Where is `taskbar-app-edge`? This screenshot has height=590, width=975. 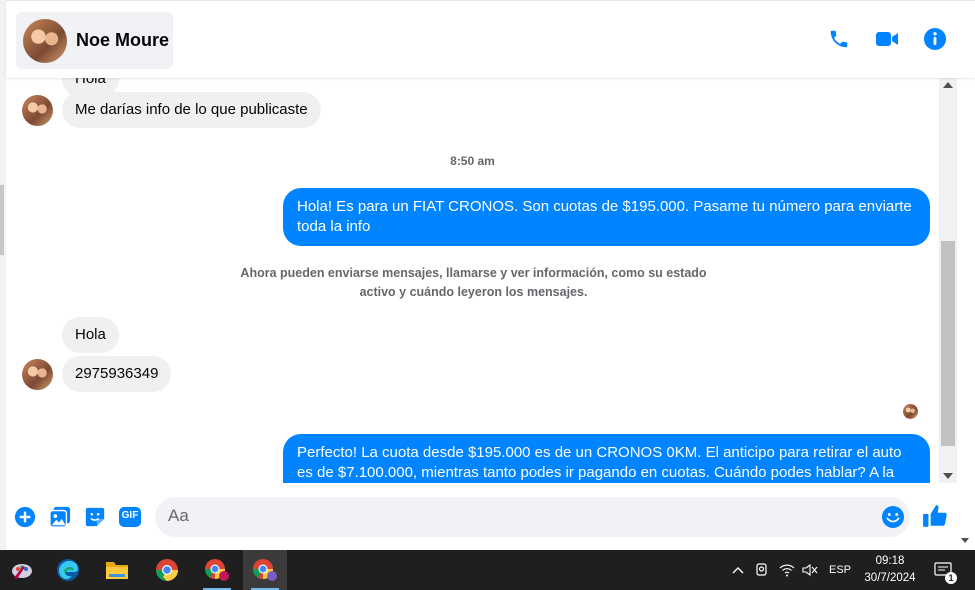
taskbar-app-edge is located at coordinates (68, 570).